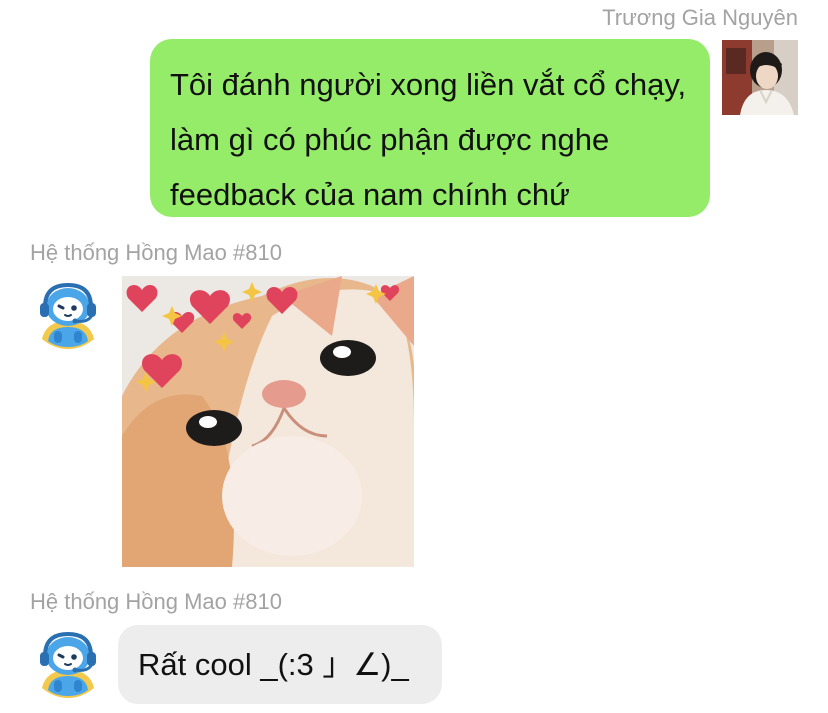  I want to click on user-avatar, so click(760, 77).